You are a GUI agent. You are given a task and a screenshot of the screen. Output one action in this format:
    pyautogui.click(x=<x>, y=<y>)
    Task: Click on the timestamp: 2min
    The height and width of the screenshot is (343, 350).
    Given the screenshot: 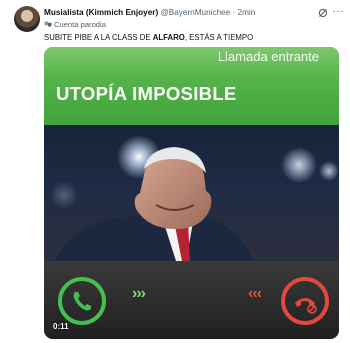 What is the action you would take?
    pyautogui.click(x=247, y=12)
    